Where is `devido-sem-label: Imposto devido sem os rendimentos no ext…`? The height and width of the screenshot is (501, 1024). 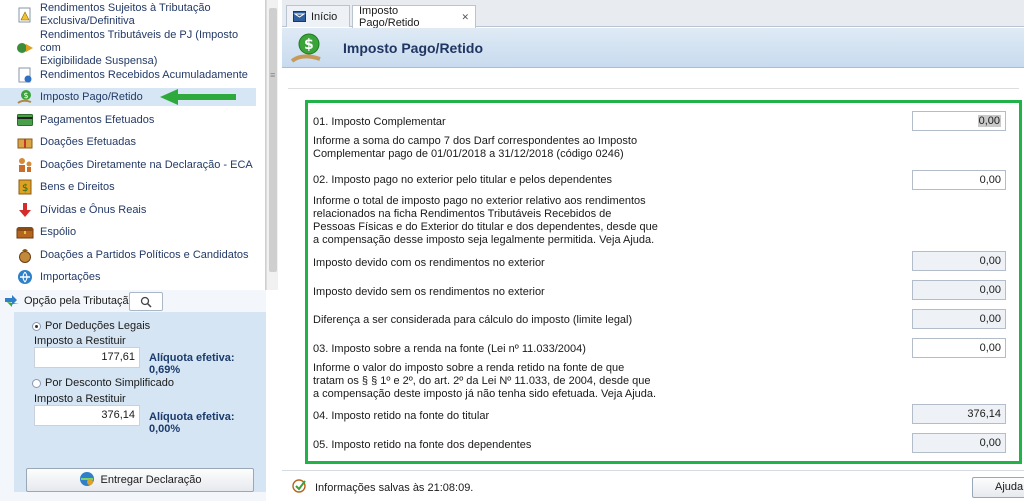 devido-sem-label: Imposto devido sem os rendimentos no ext… is located at coordinates (429, 292).